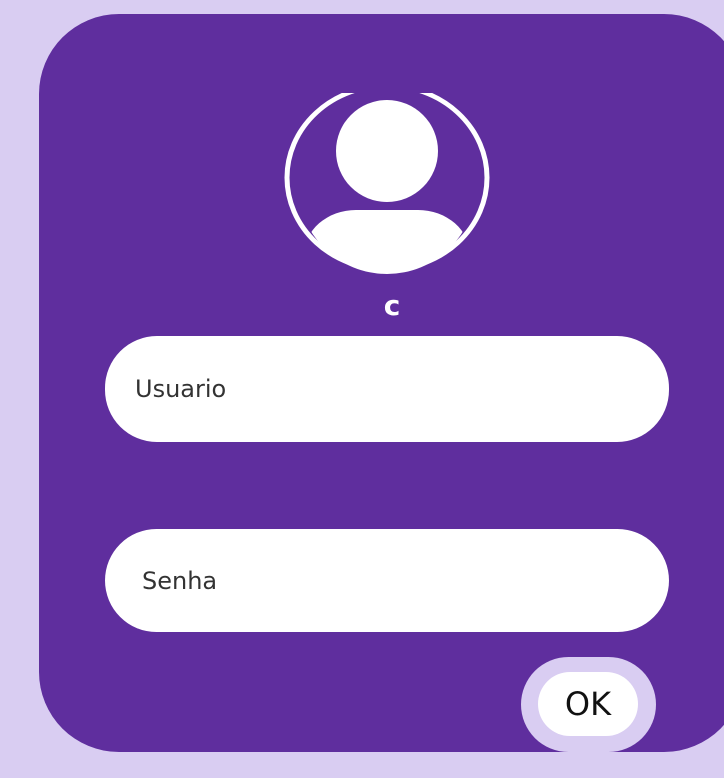 The image size is (724, 778). What do you see at coordinates (387, 185) in the screenshot?
I see `user-avatar-icon` at bounding box center [387, 185].